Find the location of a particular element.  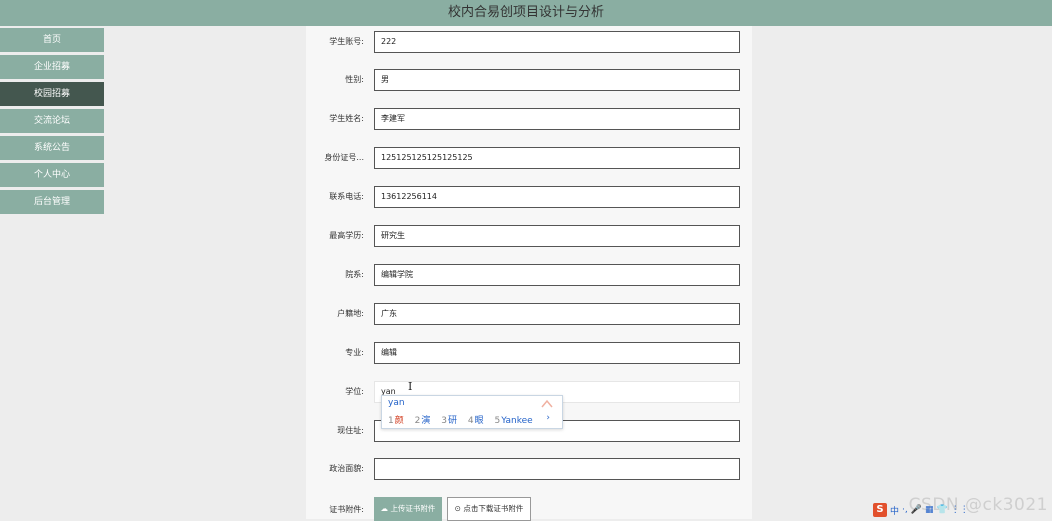

form-row-student-account: 学生账号: 222 is located at coordinates (529, 42).